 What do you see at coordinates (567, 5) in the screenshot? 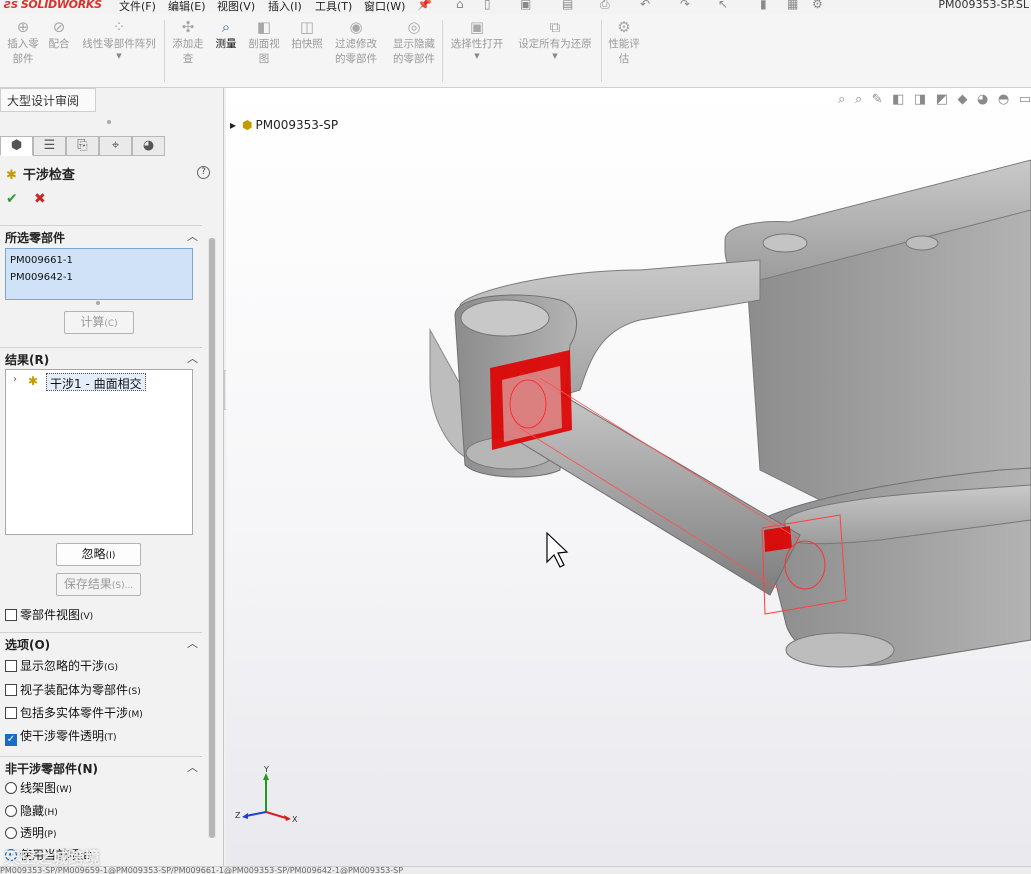
I see `save-icon: ▤` at bounding box center [567, 5].